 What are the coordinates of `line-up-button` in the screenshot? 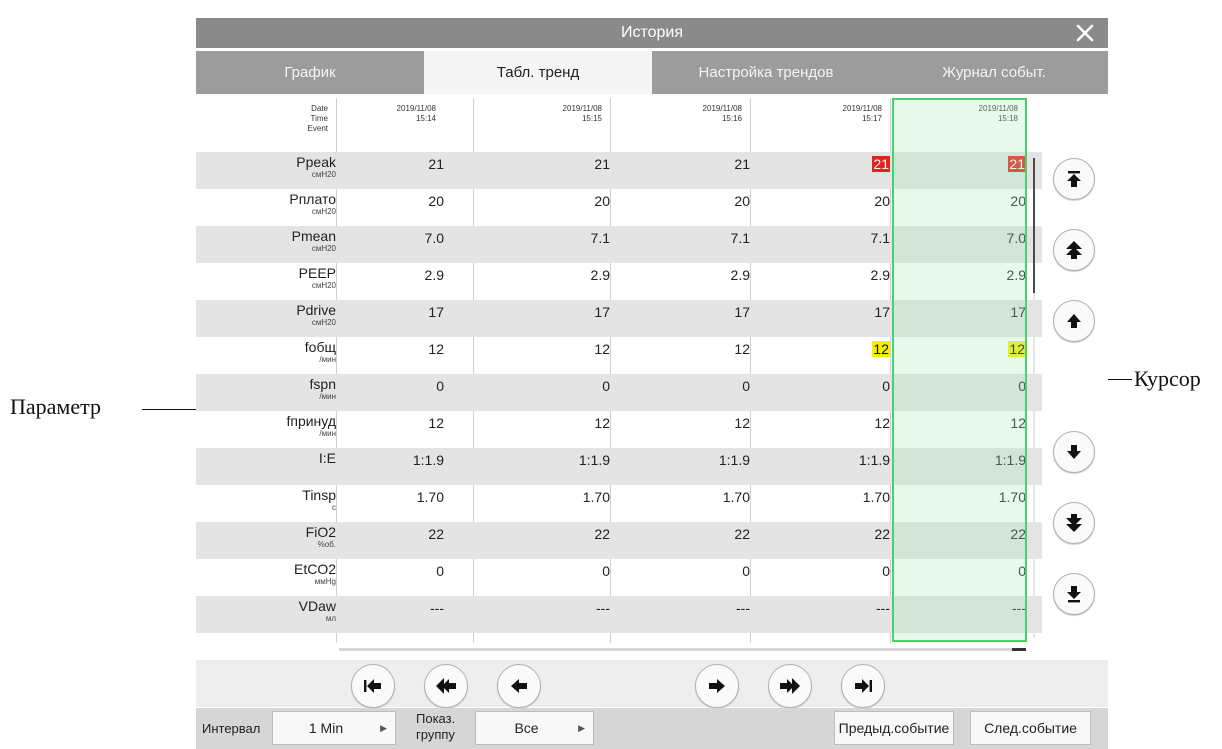 It's located at (1074, 321).